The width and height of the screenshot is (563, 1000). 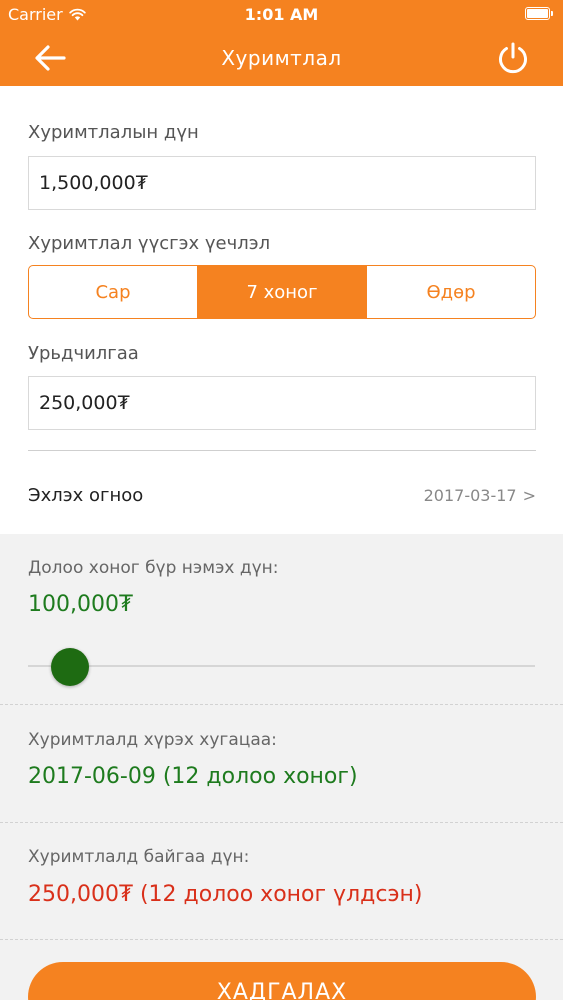 I want to click on app-header: Carrier 1:01 AM Хуримтлал, so click(x=281, y=43).